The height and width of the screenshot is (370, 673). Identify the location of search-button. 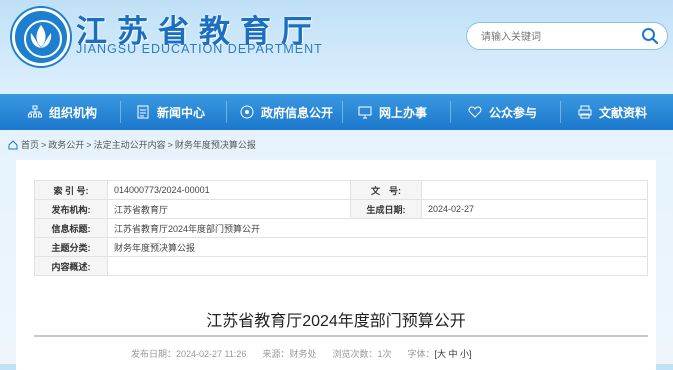
(650, 36).